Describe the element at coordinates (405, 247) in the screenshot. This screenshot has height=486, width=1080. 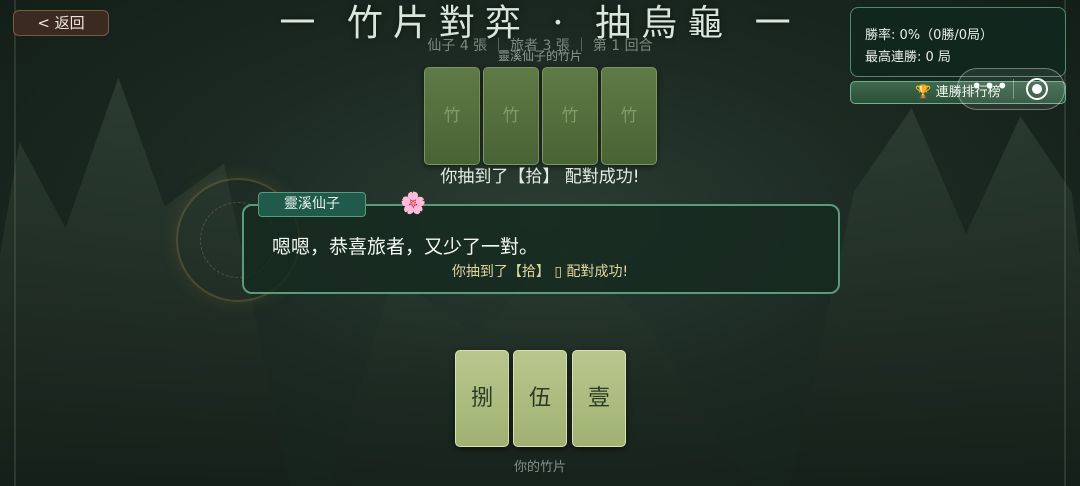
I see `dialog-text: 嗯嗯，恭喜旅者，又少了一對。` at that location.